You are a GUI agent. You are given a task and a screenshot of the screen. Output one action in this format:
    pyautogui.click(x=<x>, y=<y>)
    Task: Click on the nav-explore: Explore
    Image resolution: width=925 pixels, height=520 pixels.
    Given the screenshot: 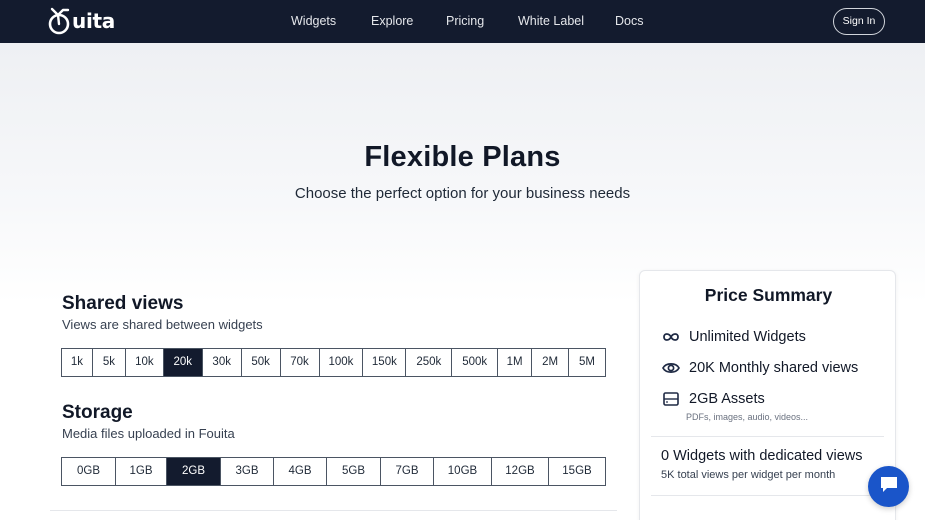 What is the action you would take?
    pyautogui.click(x=392, y=21)
    